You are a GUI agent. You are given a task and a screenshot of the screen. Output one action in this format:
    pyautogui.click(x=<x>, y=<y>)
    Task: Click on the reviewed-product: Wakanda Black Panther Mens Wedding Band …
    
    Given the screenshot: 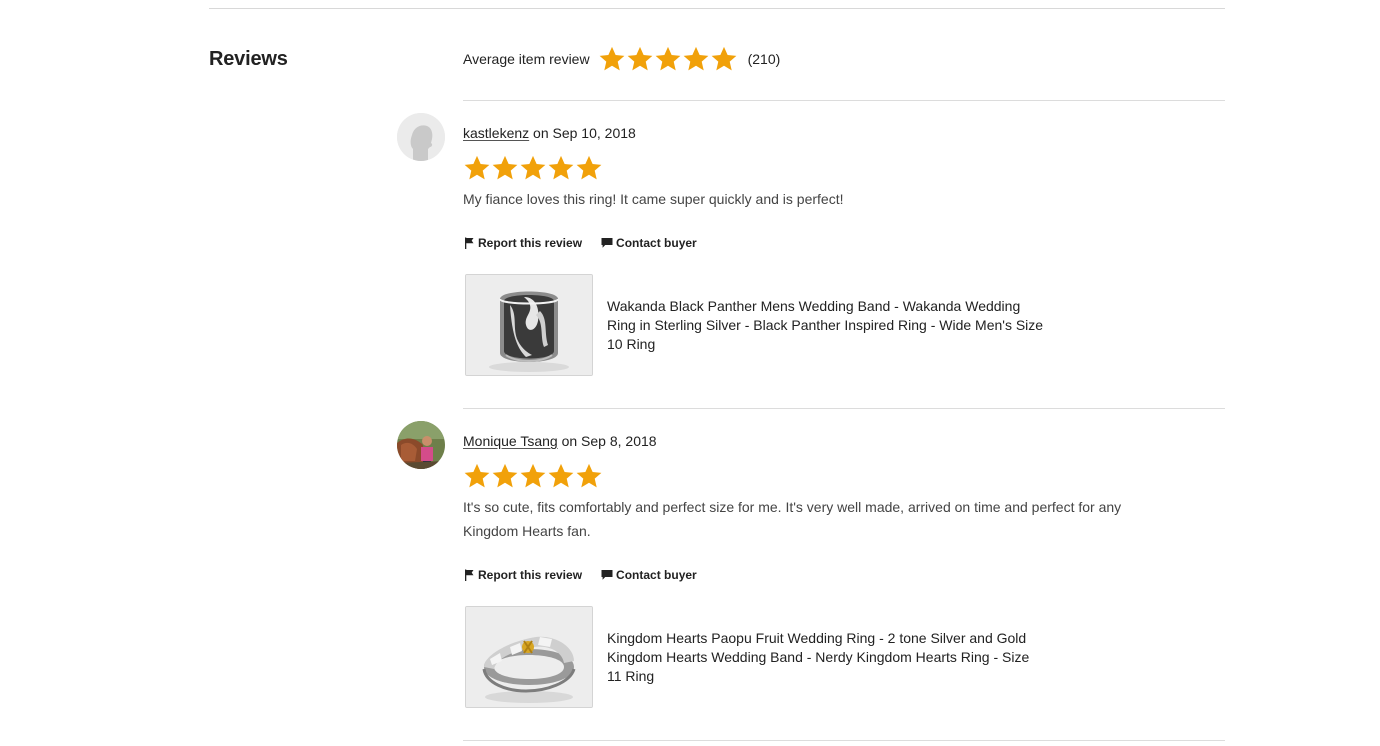 What is the action you would take?
    pyautogui.click(x=756, y=325)
    